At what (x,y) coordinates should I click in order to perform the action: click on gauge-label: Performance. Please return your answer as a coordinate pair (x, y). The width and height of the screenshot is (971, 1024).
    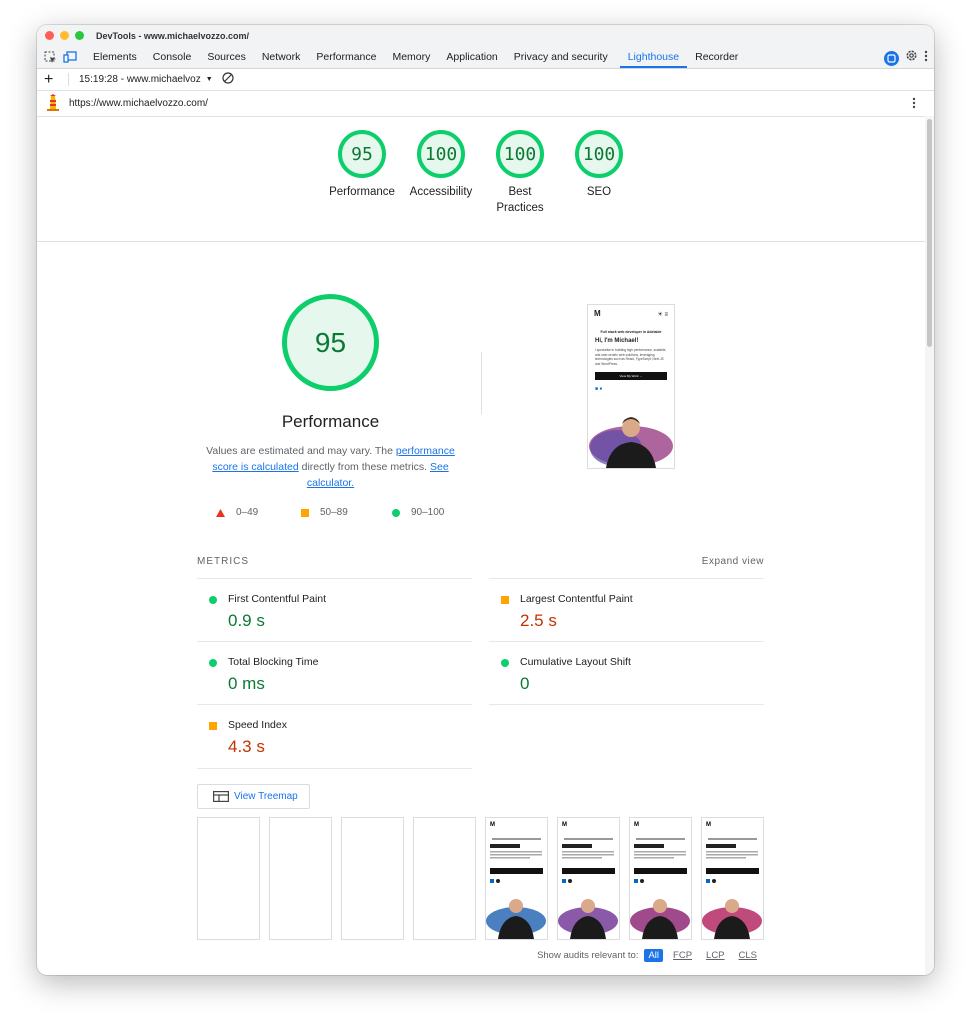
    Looking at the image, I should click on (362, 192).